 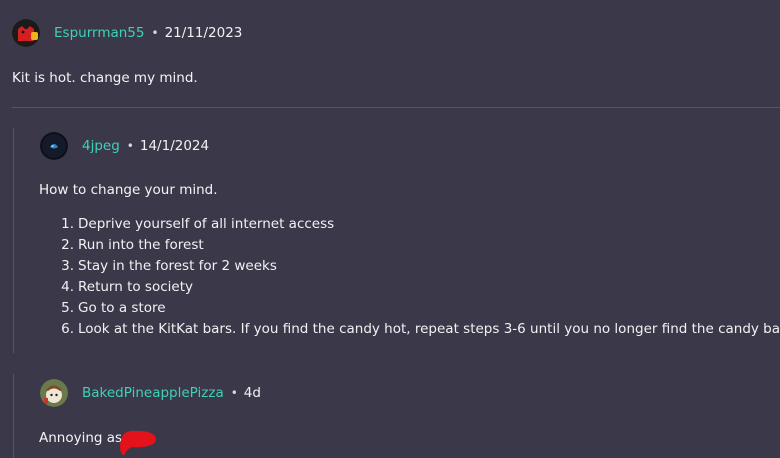 I want to click on comment-header: BakedPineapplePizza • 4d, so click(x=150, y=393).